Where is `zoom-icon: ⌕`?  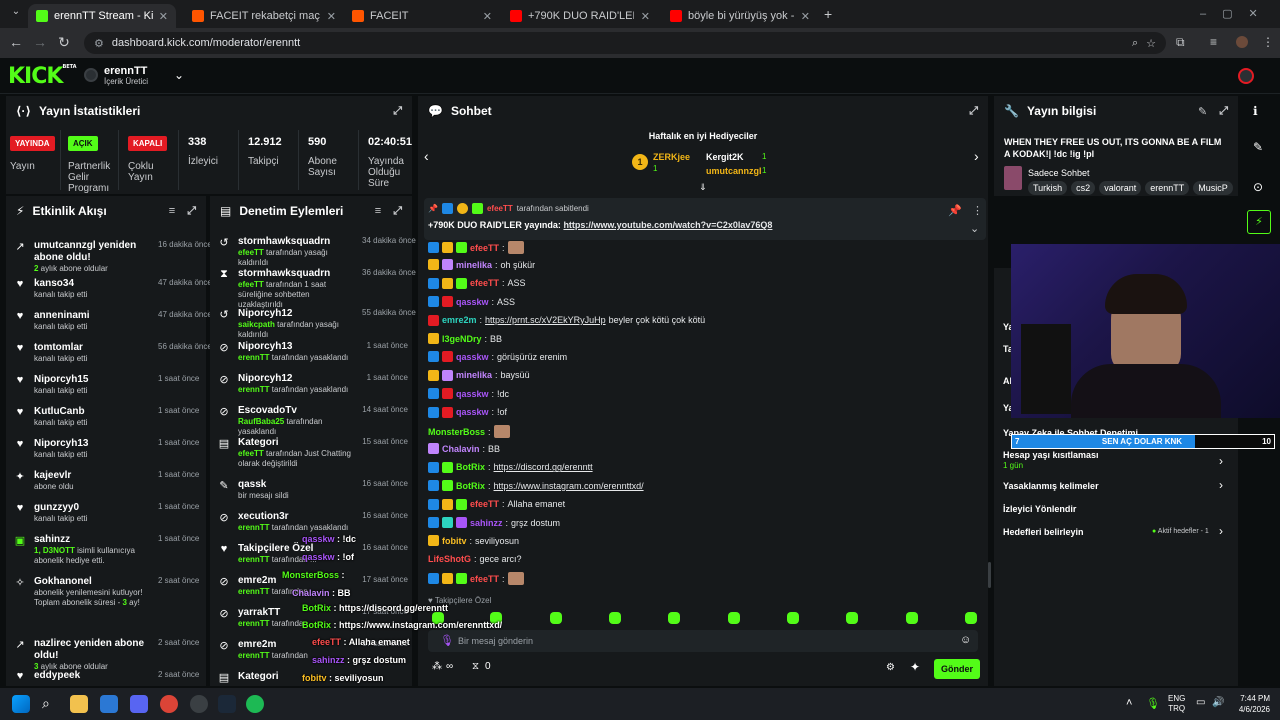
zoom-icon: ⌕ is located at coordinates (1135, 43).